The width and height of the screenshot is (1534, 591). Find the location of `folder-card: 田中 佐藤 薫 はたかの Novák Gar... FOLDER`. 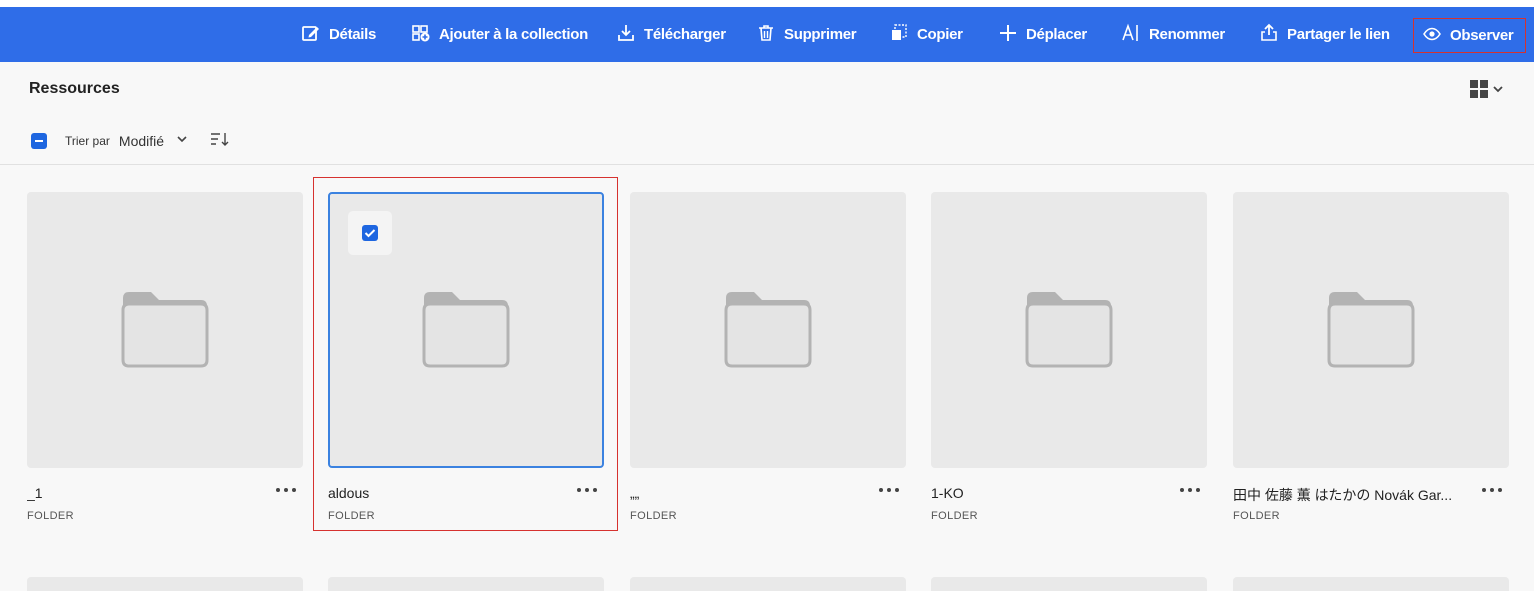

folder-card: 田中 佐藤 薫 はたかの Novák Gar... FOLDER is located at coordinates (1371, 362).